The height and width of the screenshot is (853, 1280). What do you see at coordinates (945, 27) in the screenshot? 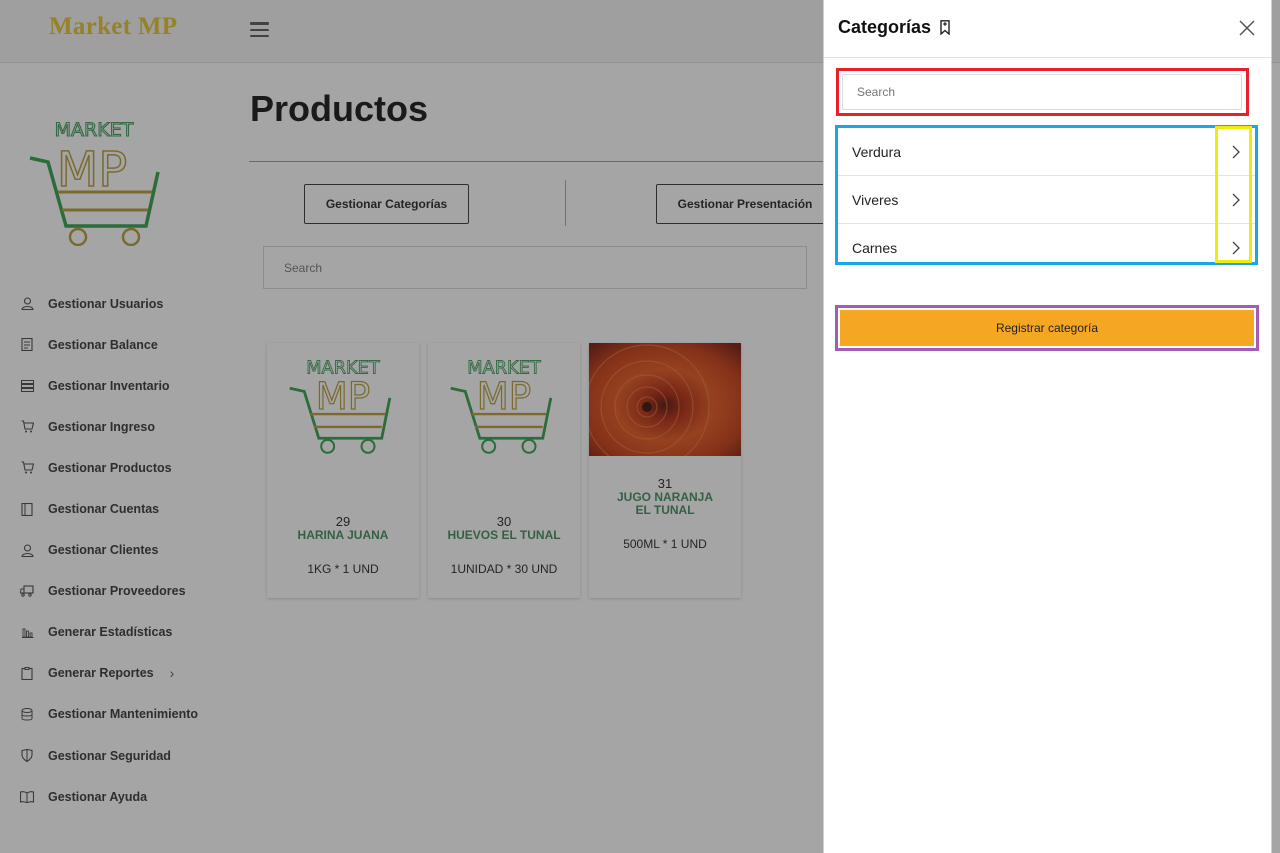
I see `bookmark-icon` at bounding box center [945, 27].